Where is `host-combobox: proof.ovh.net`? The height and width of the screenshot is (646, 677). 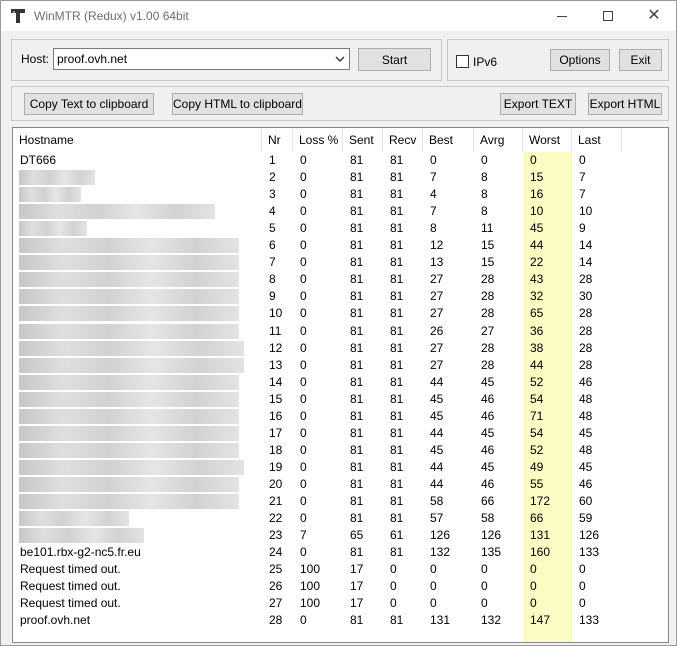
host-combobox: proof.ovh.net is located at coordinates (201, 59).